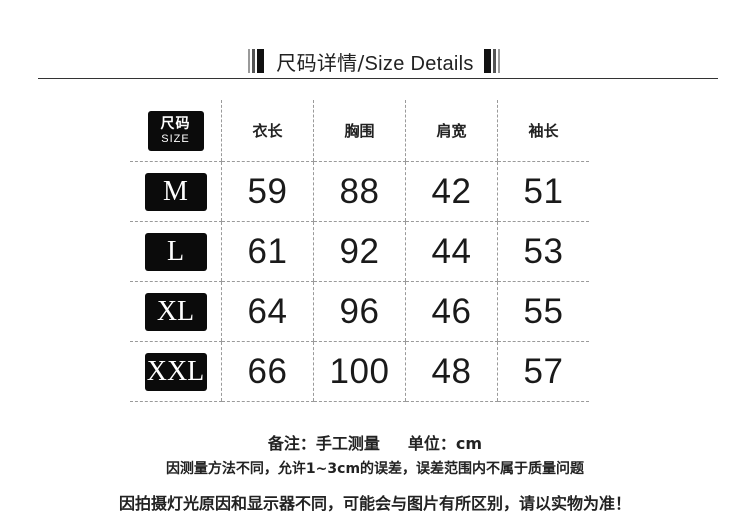 This screenshot has height=530, width=750. I want to click on value-shoulder: 46, so click(451, 311).